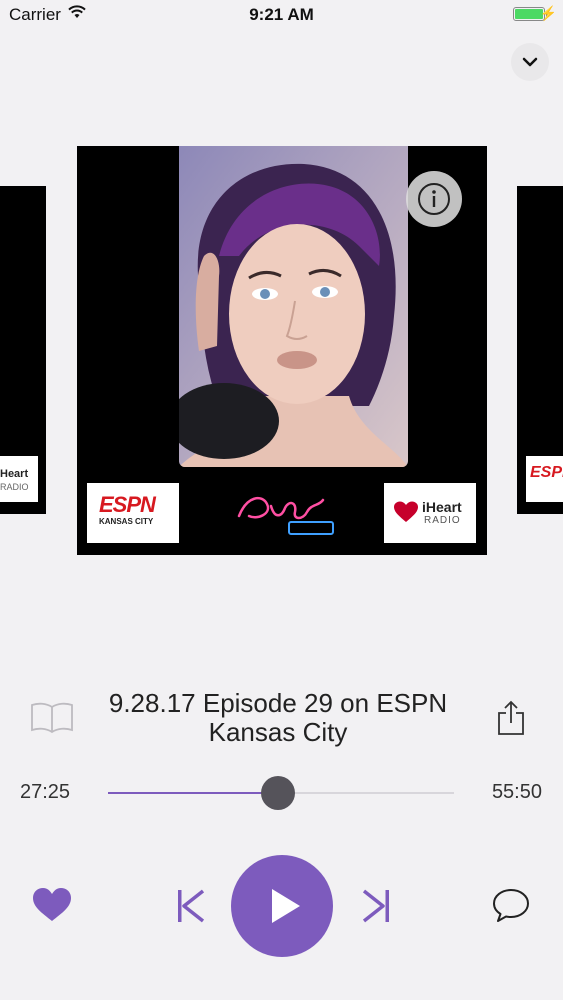 This screenshot has height=1000, width=563. I want to click on info-icon, so click(434, 199).